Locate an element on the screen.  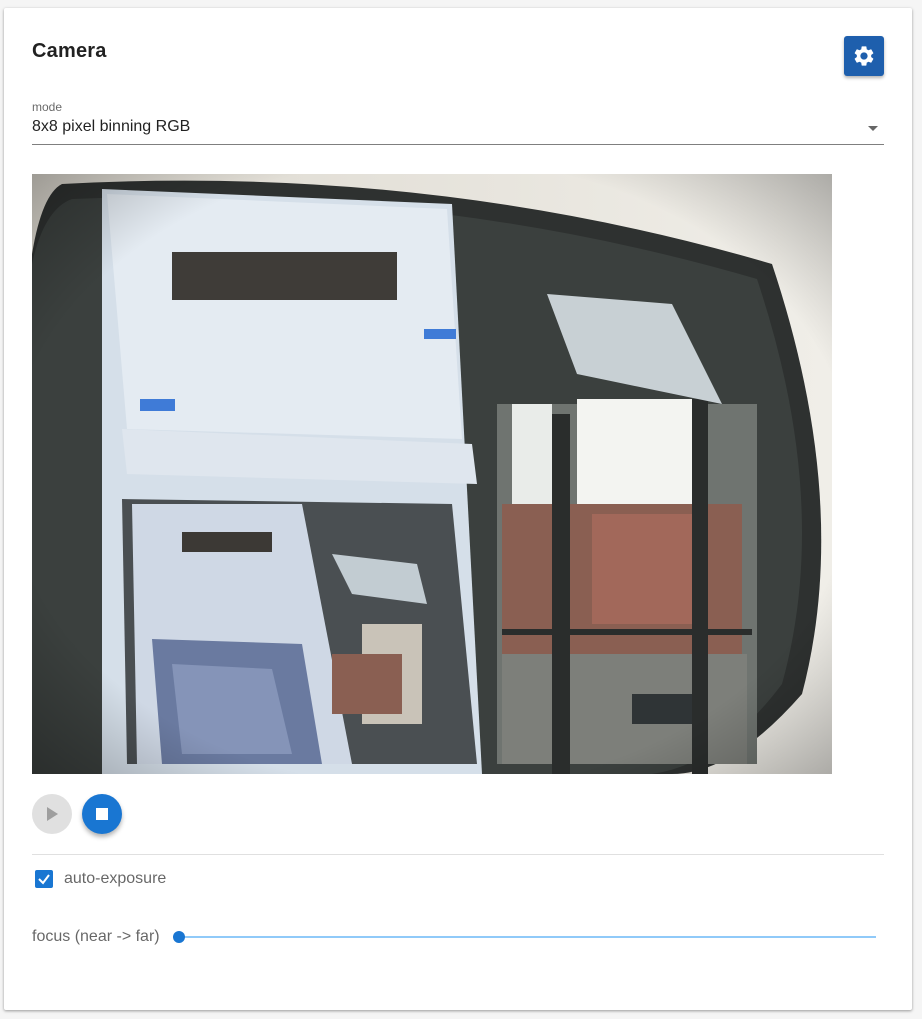
focus-slider-track is located at coordinates (527, 937).